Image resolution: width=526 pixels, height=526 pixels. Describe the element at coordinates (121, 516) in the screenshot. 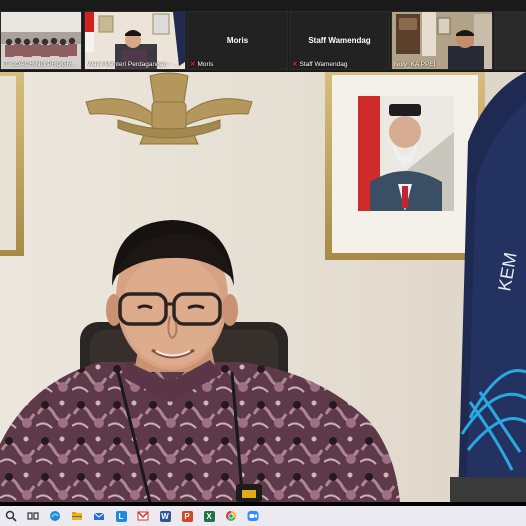

I see `lync-icon: L` at that location.